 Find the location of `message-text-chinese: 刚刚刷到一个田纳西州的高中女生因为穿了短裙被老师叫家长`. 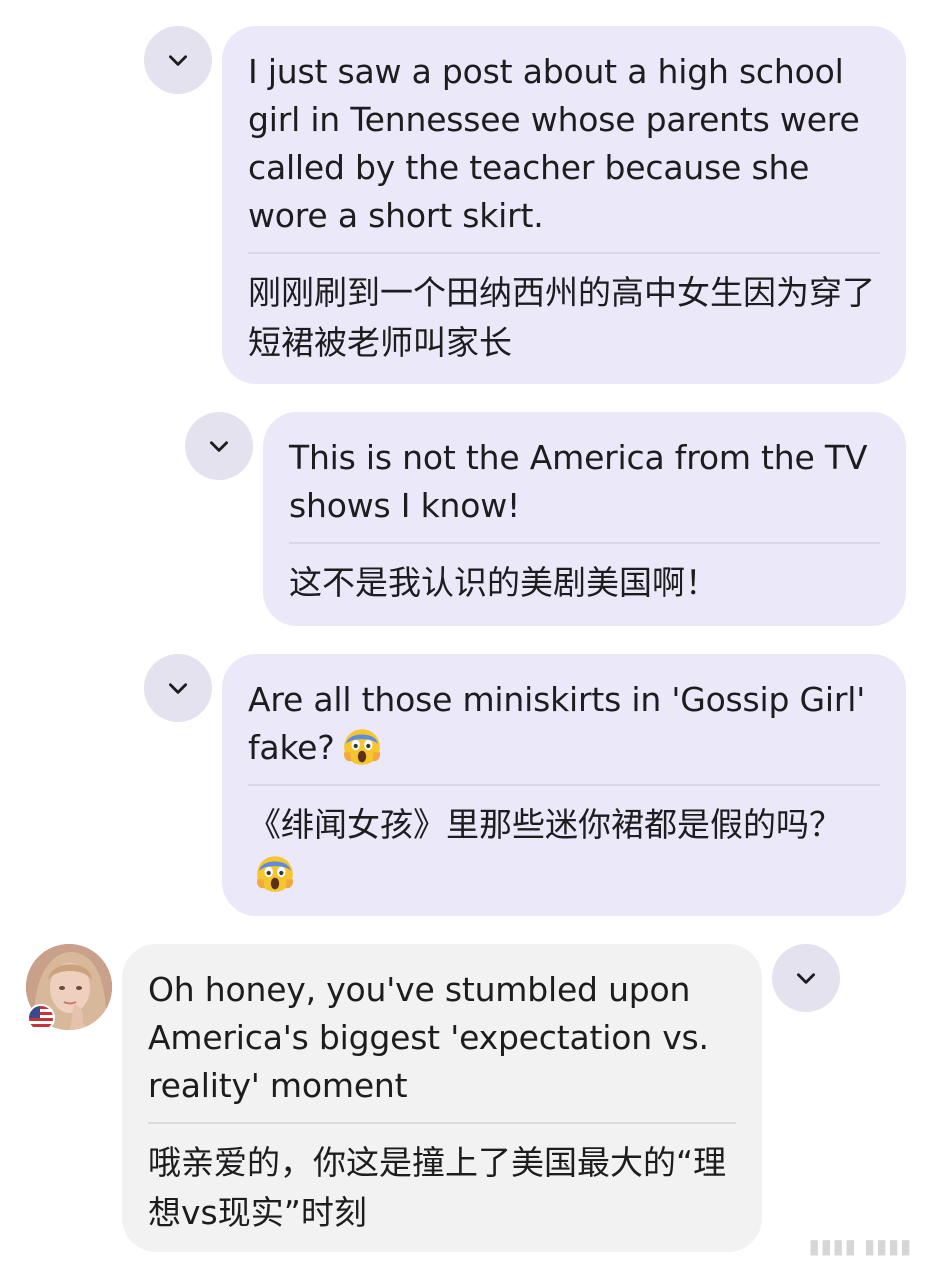

message-text-chinese: 刚刚刷到一个田纳西州的高中女生因为穿了短裙被老师叫家长 is located at coordinates (561, 317).